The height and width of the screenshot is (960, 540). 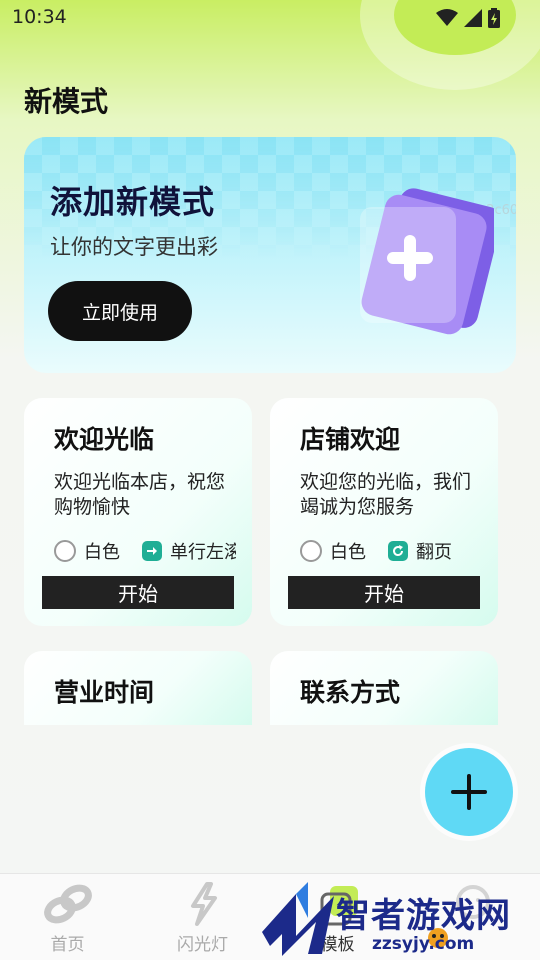 What do you see at coordinates (270, 19) in the screenshot?
I see `status-bar: 10:34` at bounding box center [270, 19].